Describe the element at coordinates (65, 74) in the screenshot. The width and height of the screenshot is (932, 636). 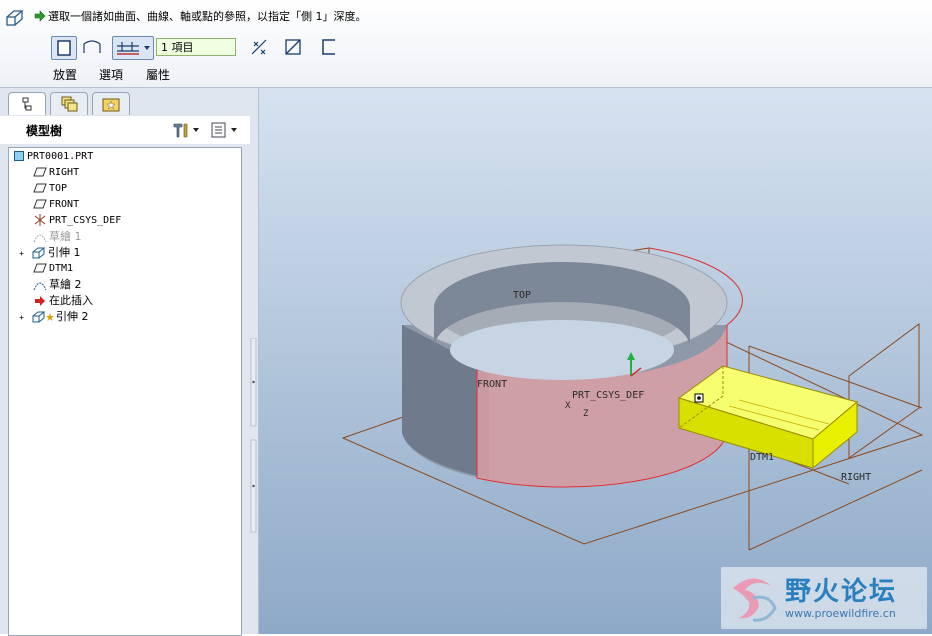
I see `tab-placement: 放置` at that location.